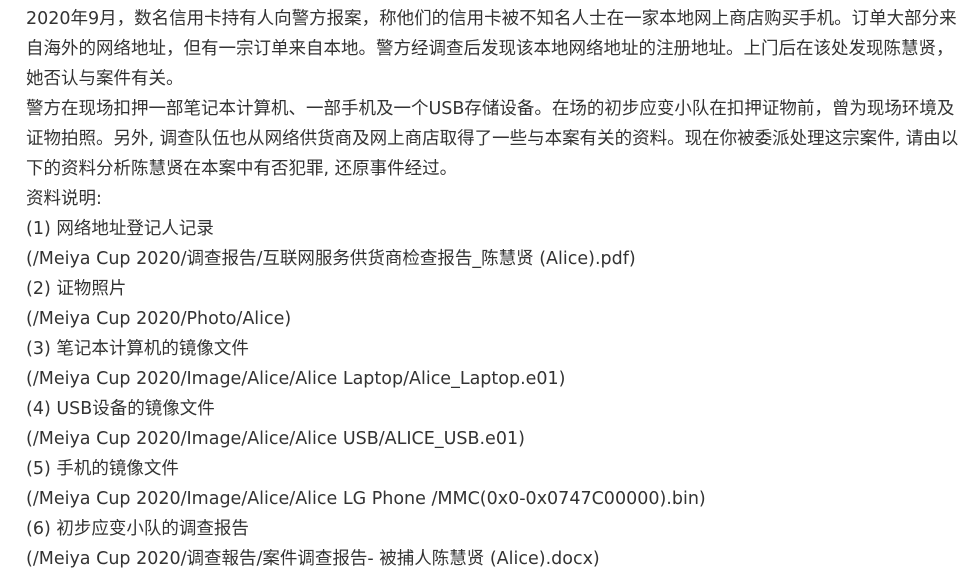 Image resolution: width=970 pixels, height=580 pixels. What do you see at coordinates (137, 529) in the screenshot?
I see `material-label-6: (6) 初步应变小队的调查报告` at bounding box center [137, 529].